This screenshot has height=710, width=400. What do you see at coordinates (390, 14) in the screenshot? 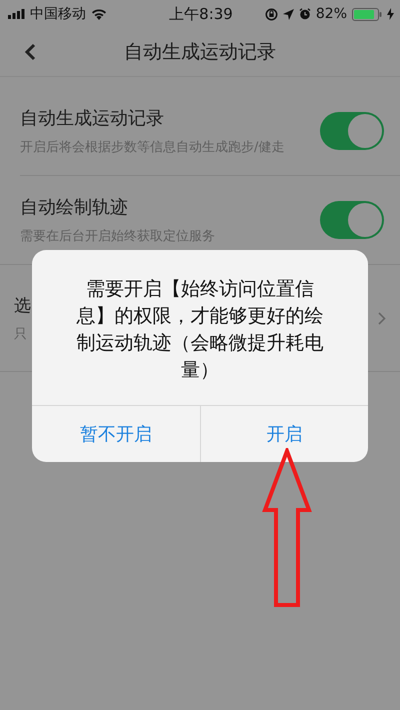
I see `charging-icon` at bounding box center [390, 14].